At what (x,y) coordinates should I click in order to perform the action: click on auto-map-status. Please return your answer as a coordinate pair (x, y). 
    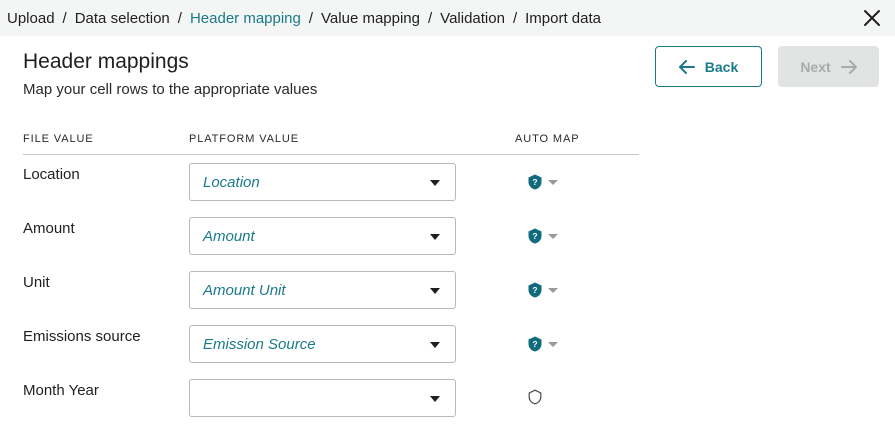
    Looking at the image, I should click on (535, 399).